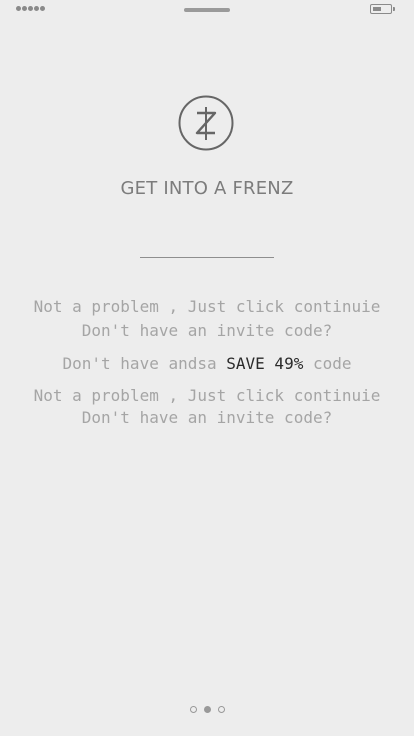 The height and width of the screenshot is (736, 414). I want to click on promo-text: Don't have andsa SAVE 49% code, so click(207, 364).